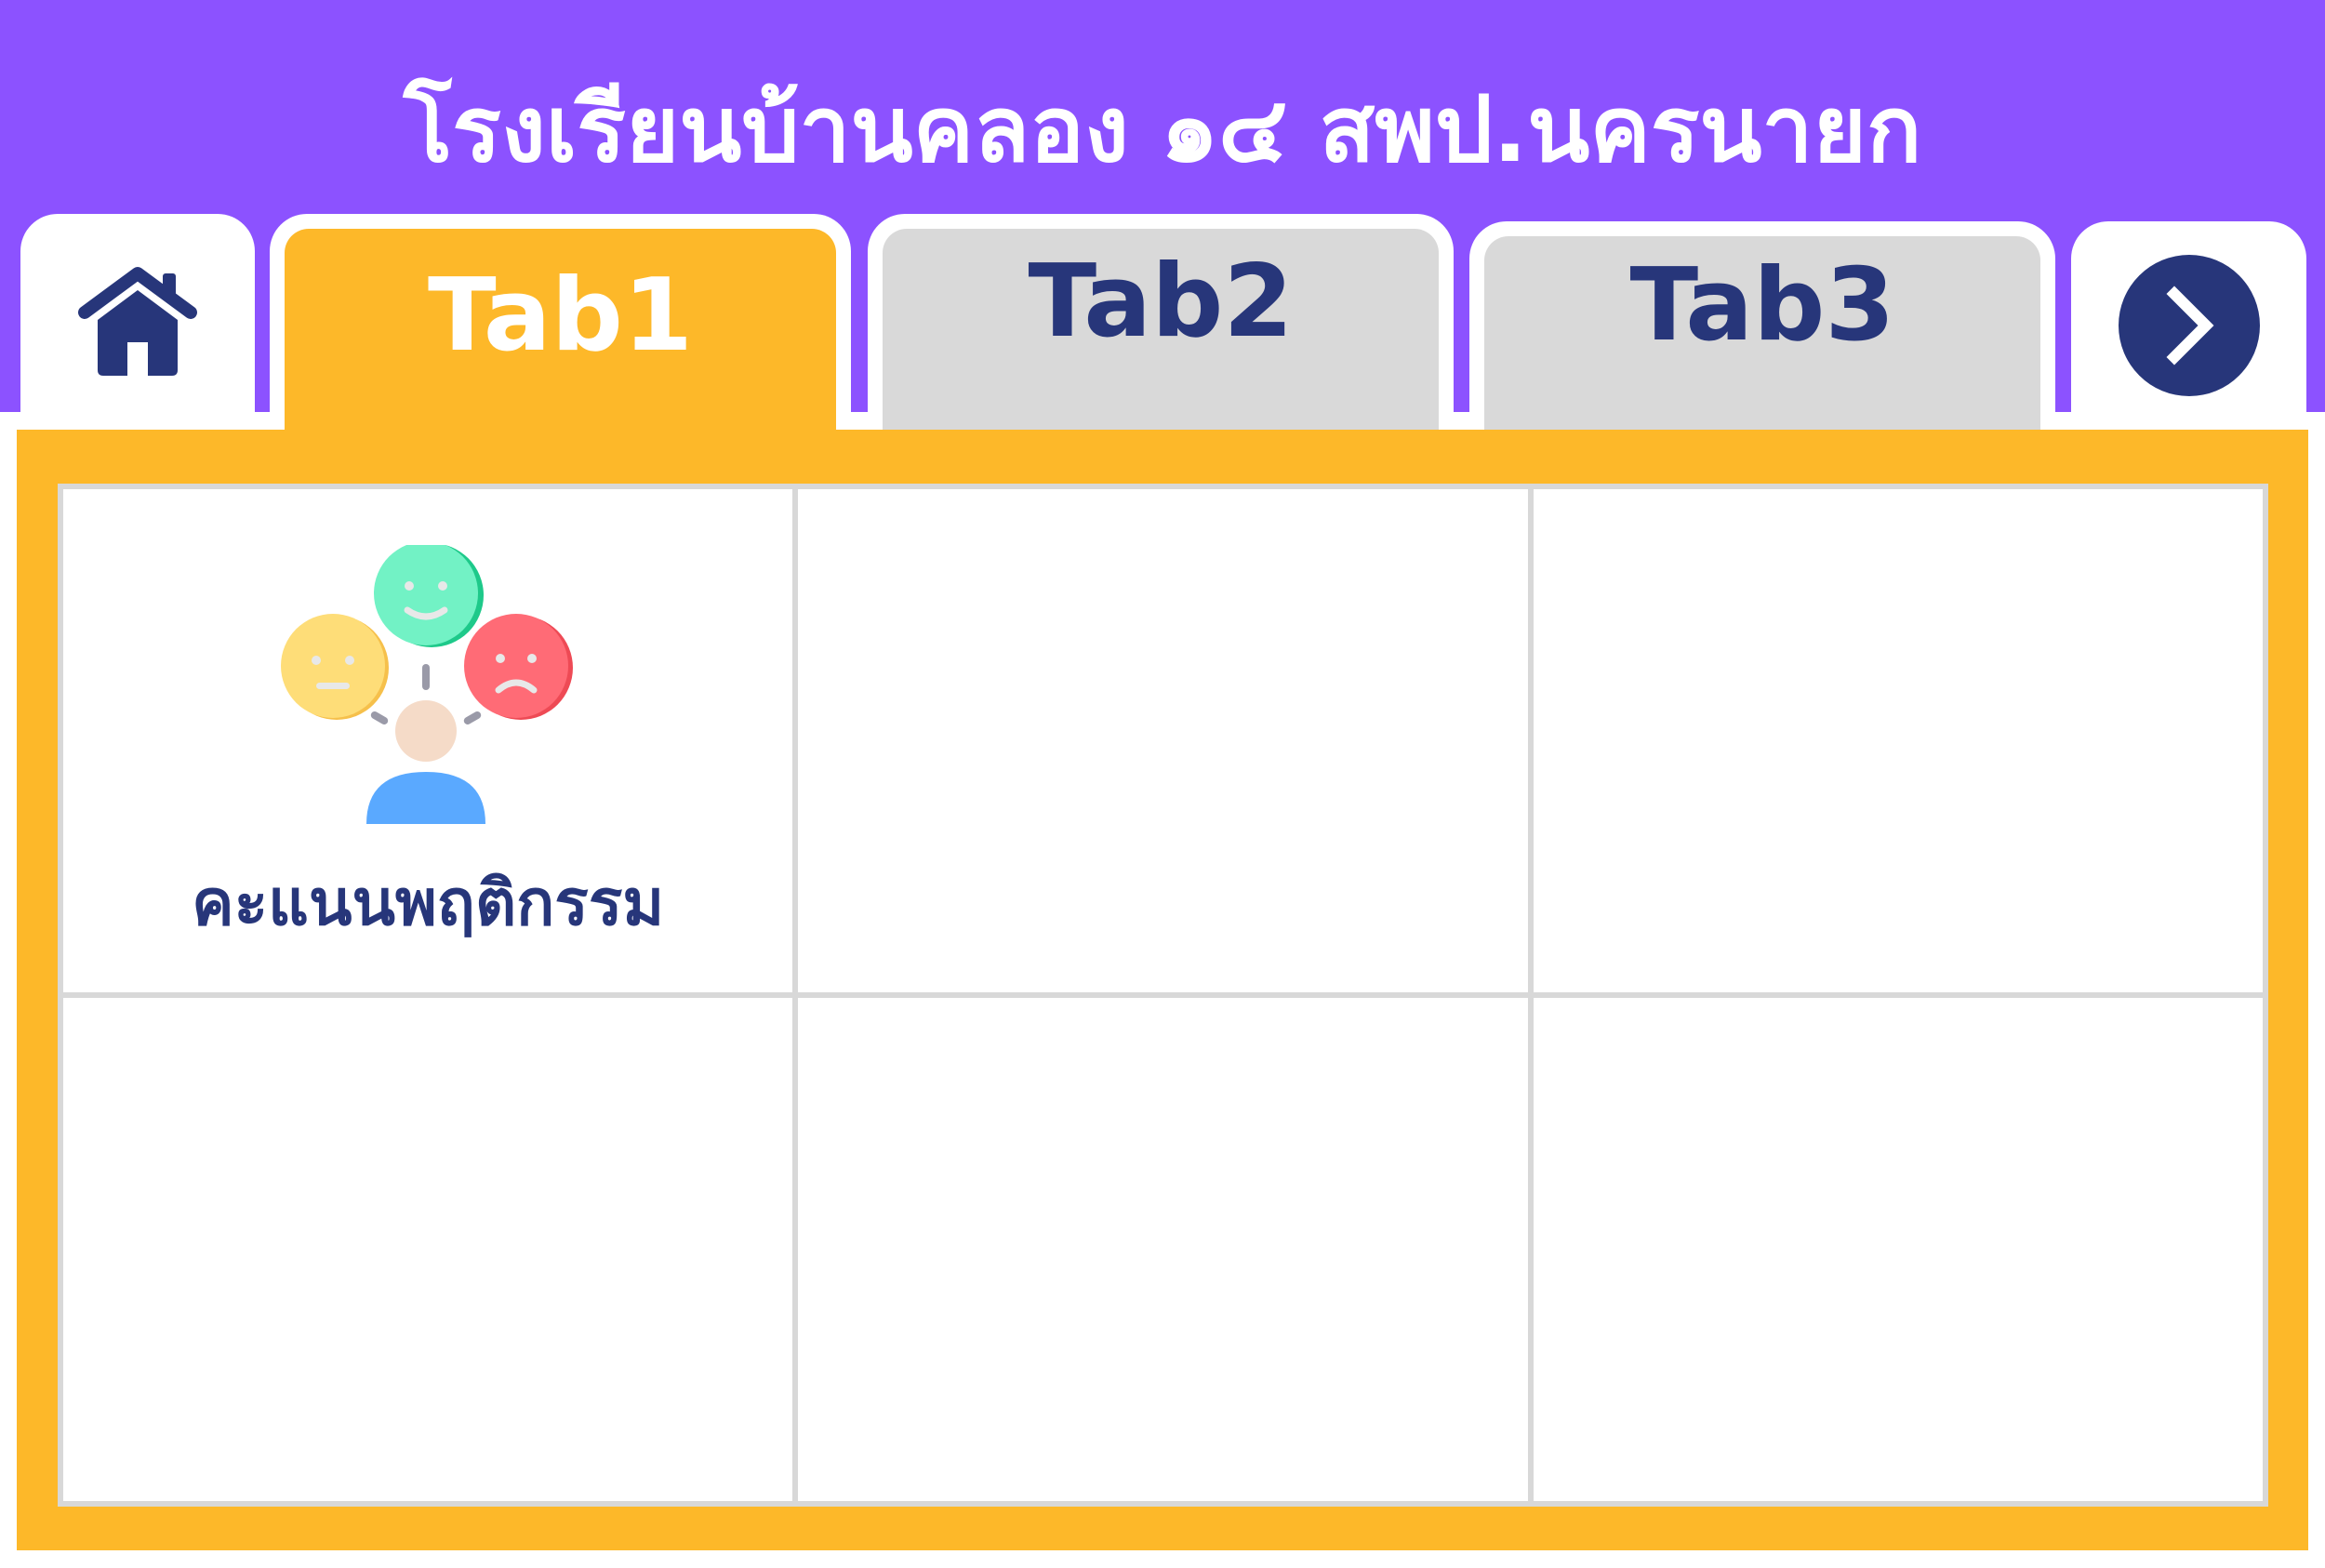 This screenshot has width=2325, height=1568. I want to click on behavior-score-tile: คะแนนพฤติกรรม, so click(427, 749).